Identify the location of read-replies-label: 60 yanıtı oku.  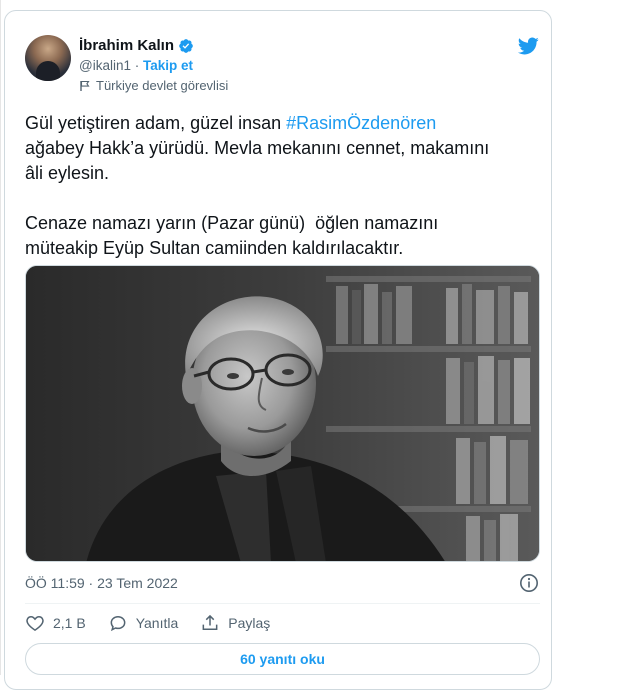
(282, 659).